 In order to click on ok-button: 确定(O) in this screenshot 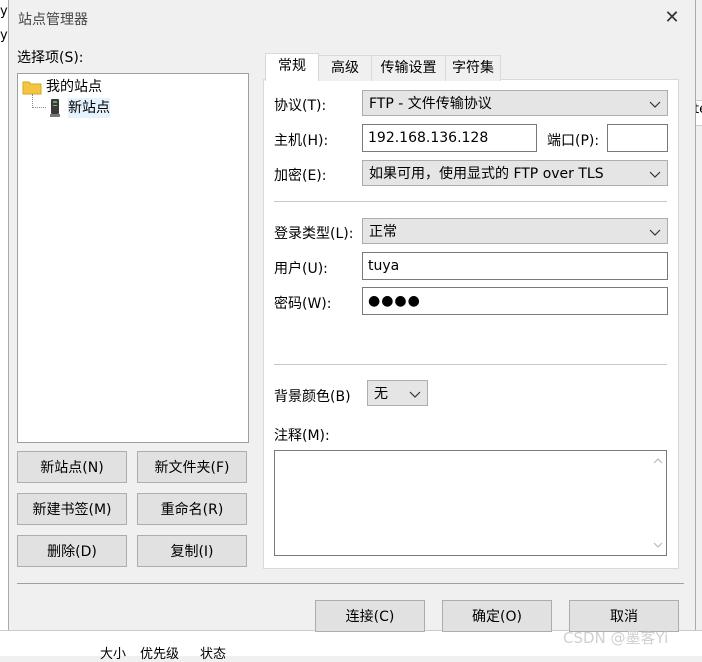, I will do `click(497, 616)`.